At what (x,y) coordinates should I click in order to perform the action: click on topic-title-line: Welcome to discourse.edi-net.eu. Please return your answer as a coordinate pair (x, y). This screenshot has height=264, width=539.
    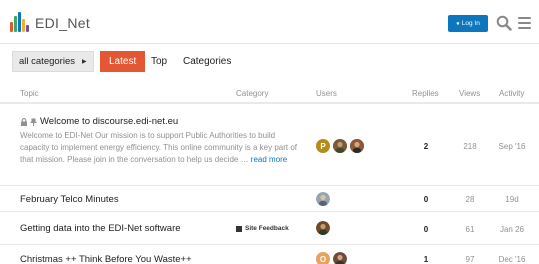
    Looking at the image, I should click on (99, 121).